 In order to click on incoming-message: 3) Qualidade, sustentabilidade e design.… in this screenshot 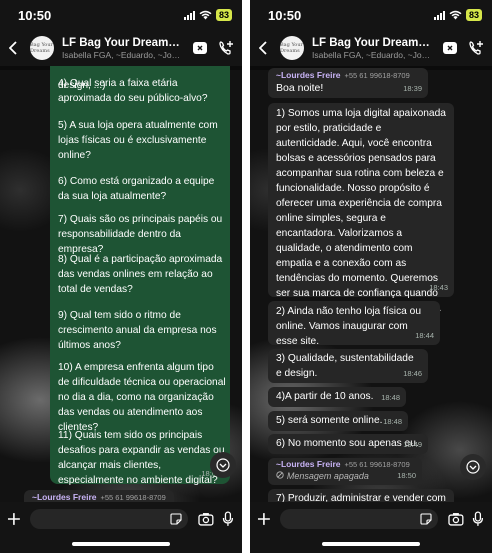, I will do `click(348, 366)`.